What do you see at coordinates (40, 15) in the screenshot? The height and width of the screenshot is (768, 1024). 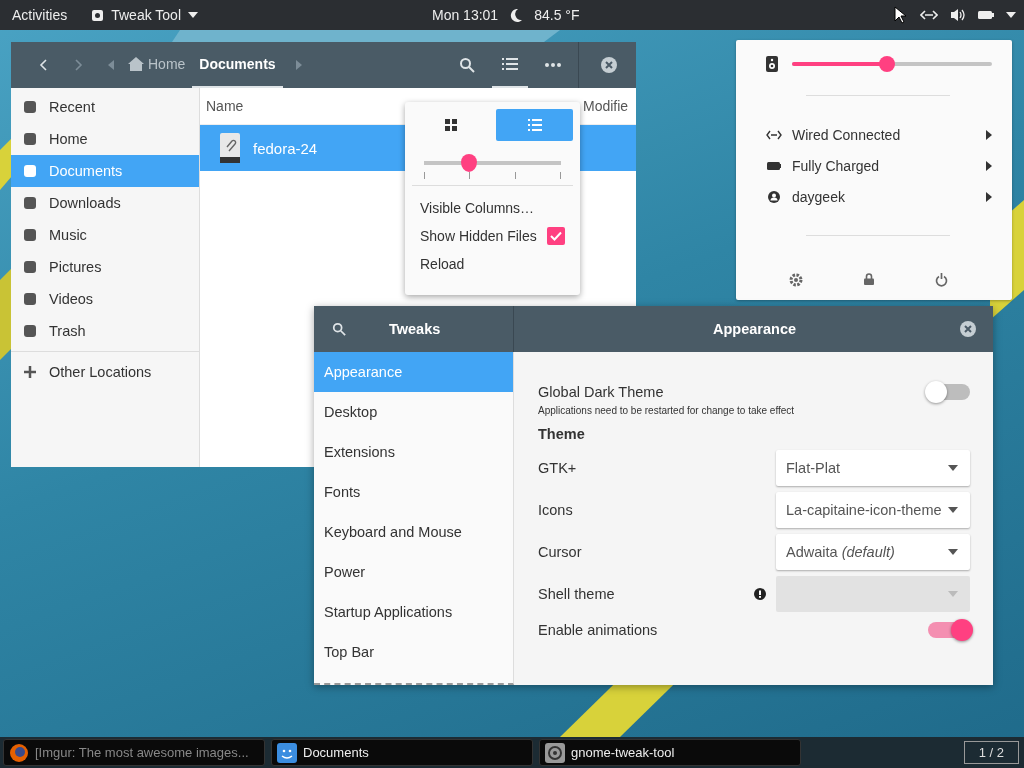 I see `activities-button: Activities` at bounding box center [40, 15].